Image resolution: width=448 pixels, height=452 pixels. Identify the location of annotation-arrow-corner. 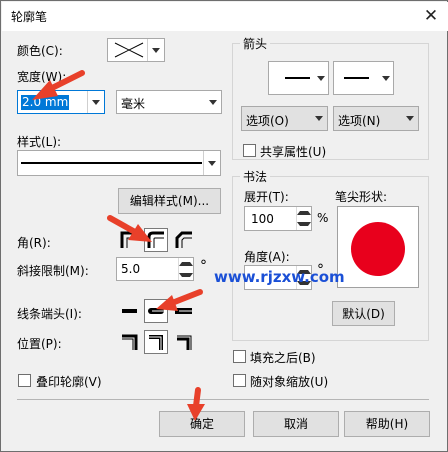
(129, 228).